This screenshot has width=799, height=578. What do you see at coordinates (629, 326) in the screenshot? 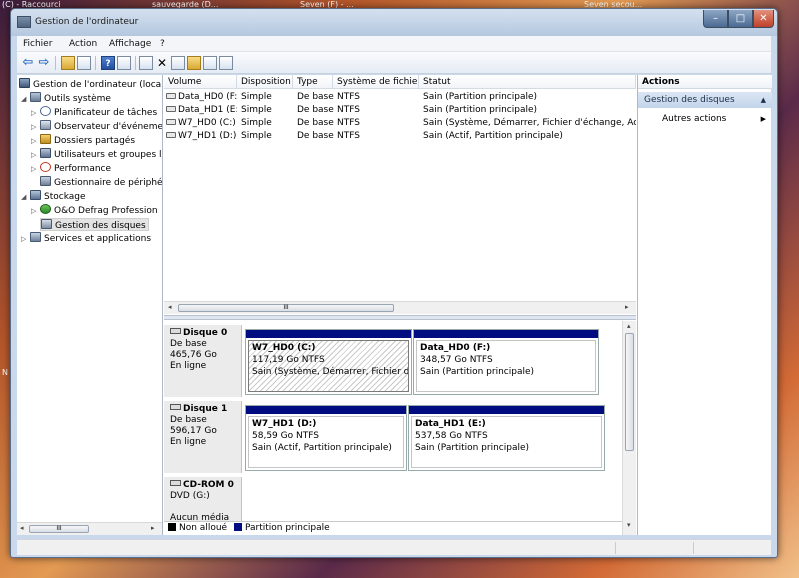
I see `scroll-up-icon: ▴` at bounding box center [629, 326].